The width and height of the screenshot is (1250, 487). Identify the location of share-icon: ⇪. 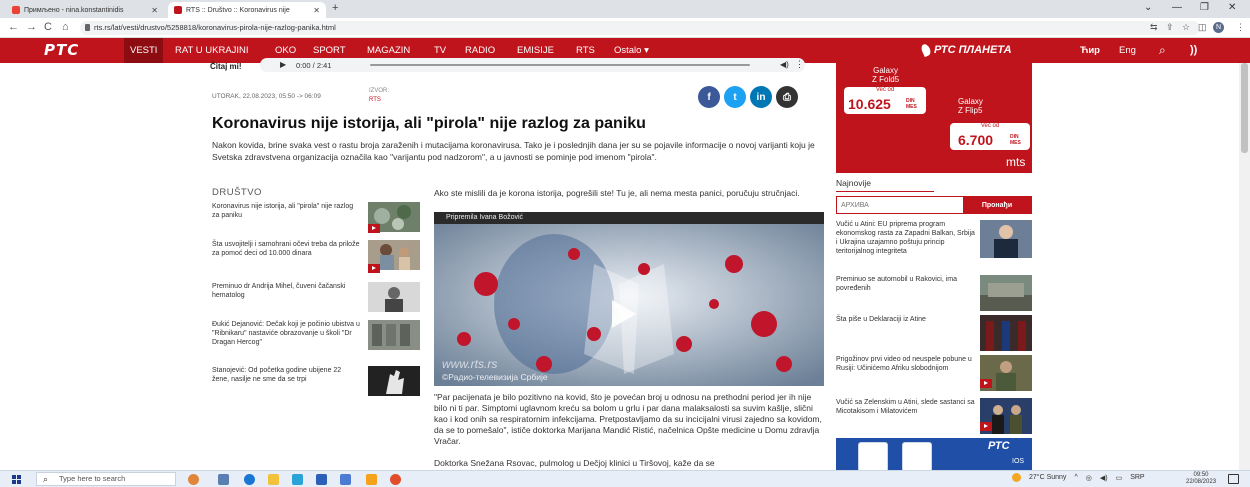
(1170, 27).